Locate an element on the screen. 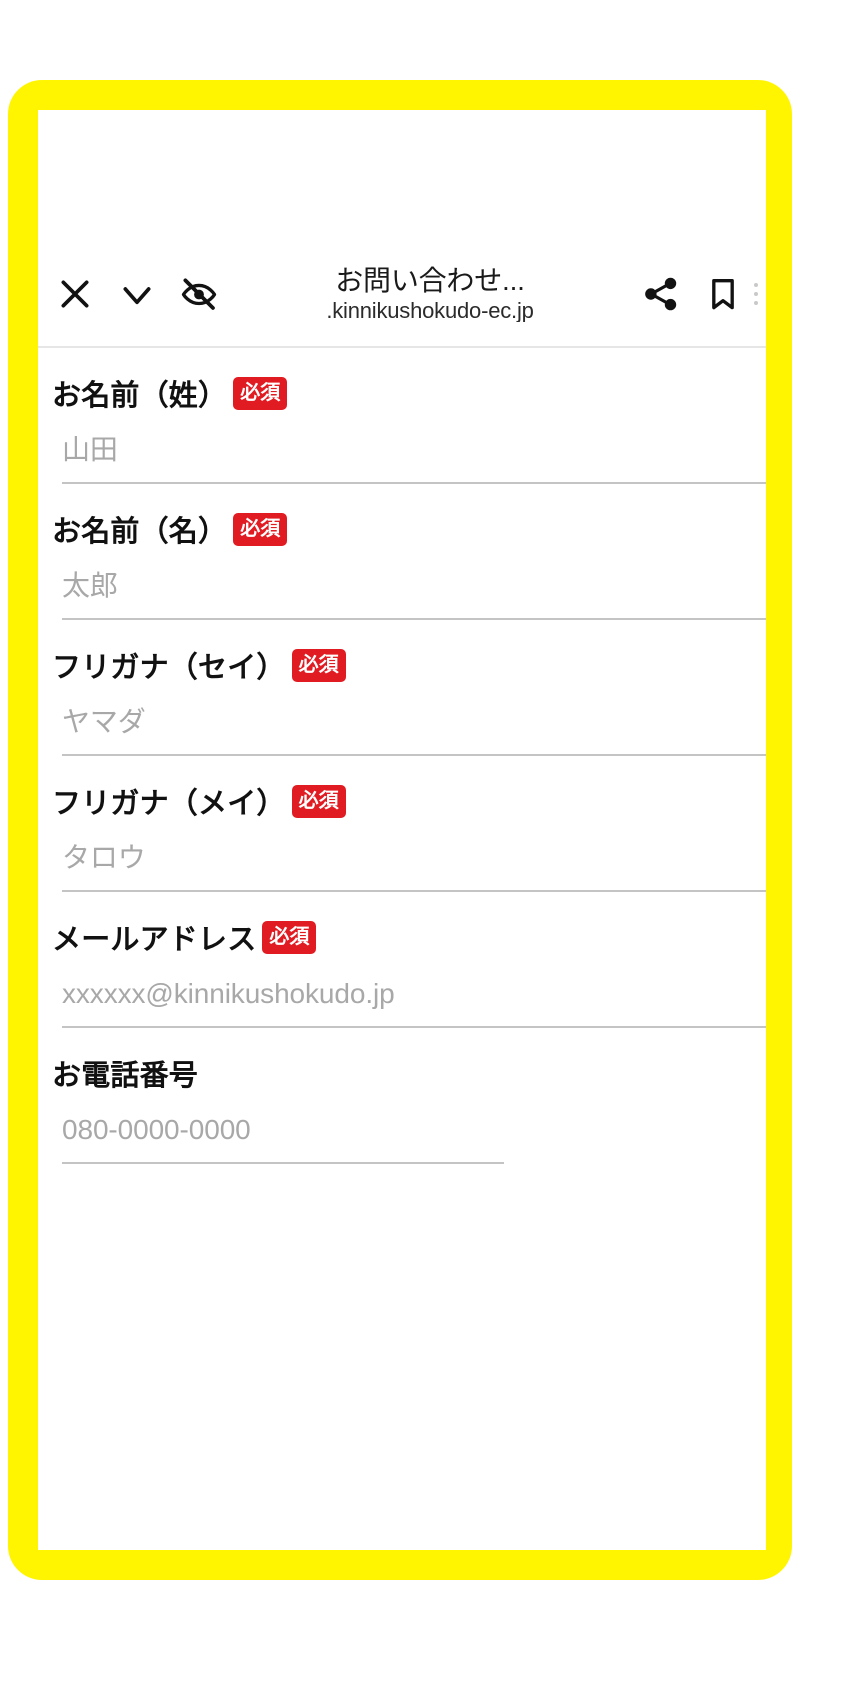 Image resolution: width=858 pixels, height=1700 pixels. furigana-mei-input is located at coordinates (407, 856).